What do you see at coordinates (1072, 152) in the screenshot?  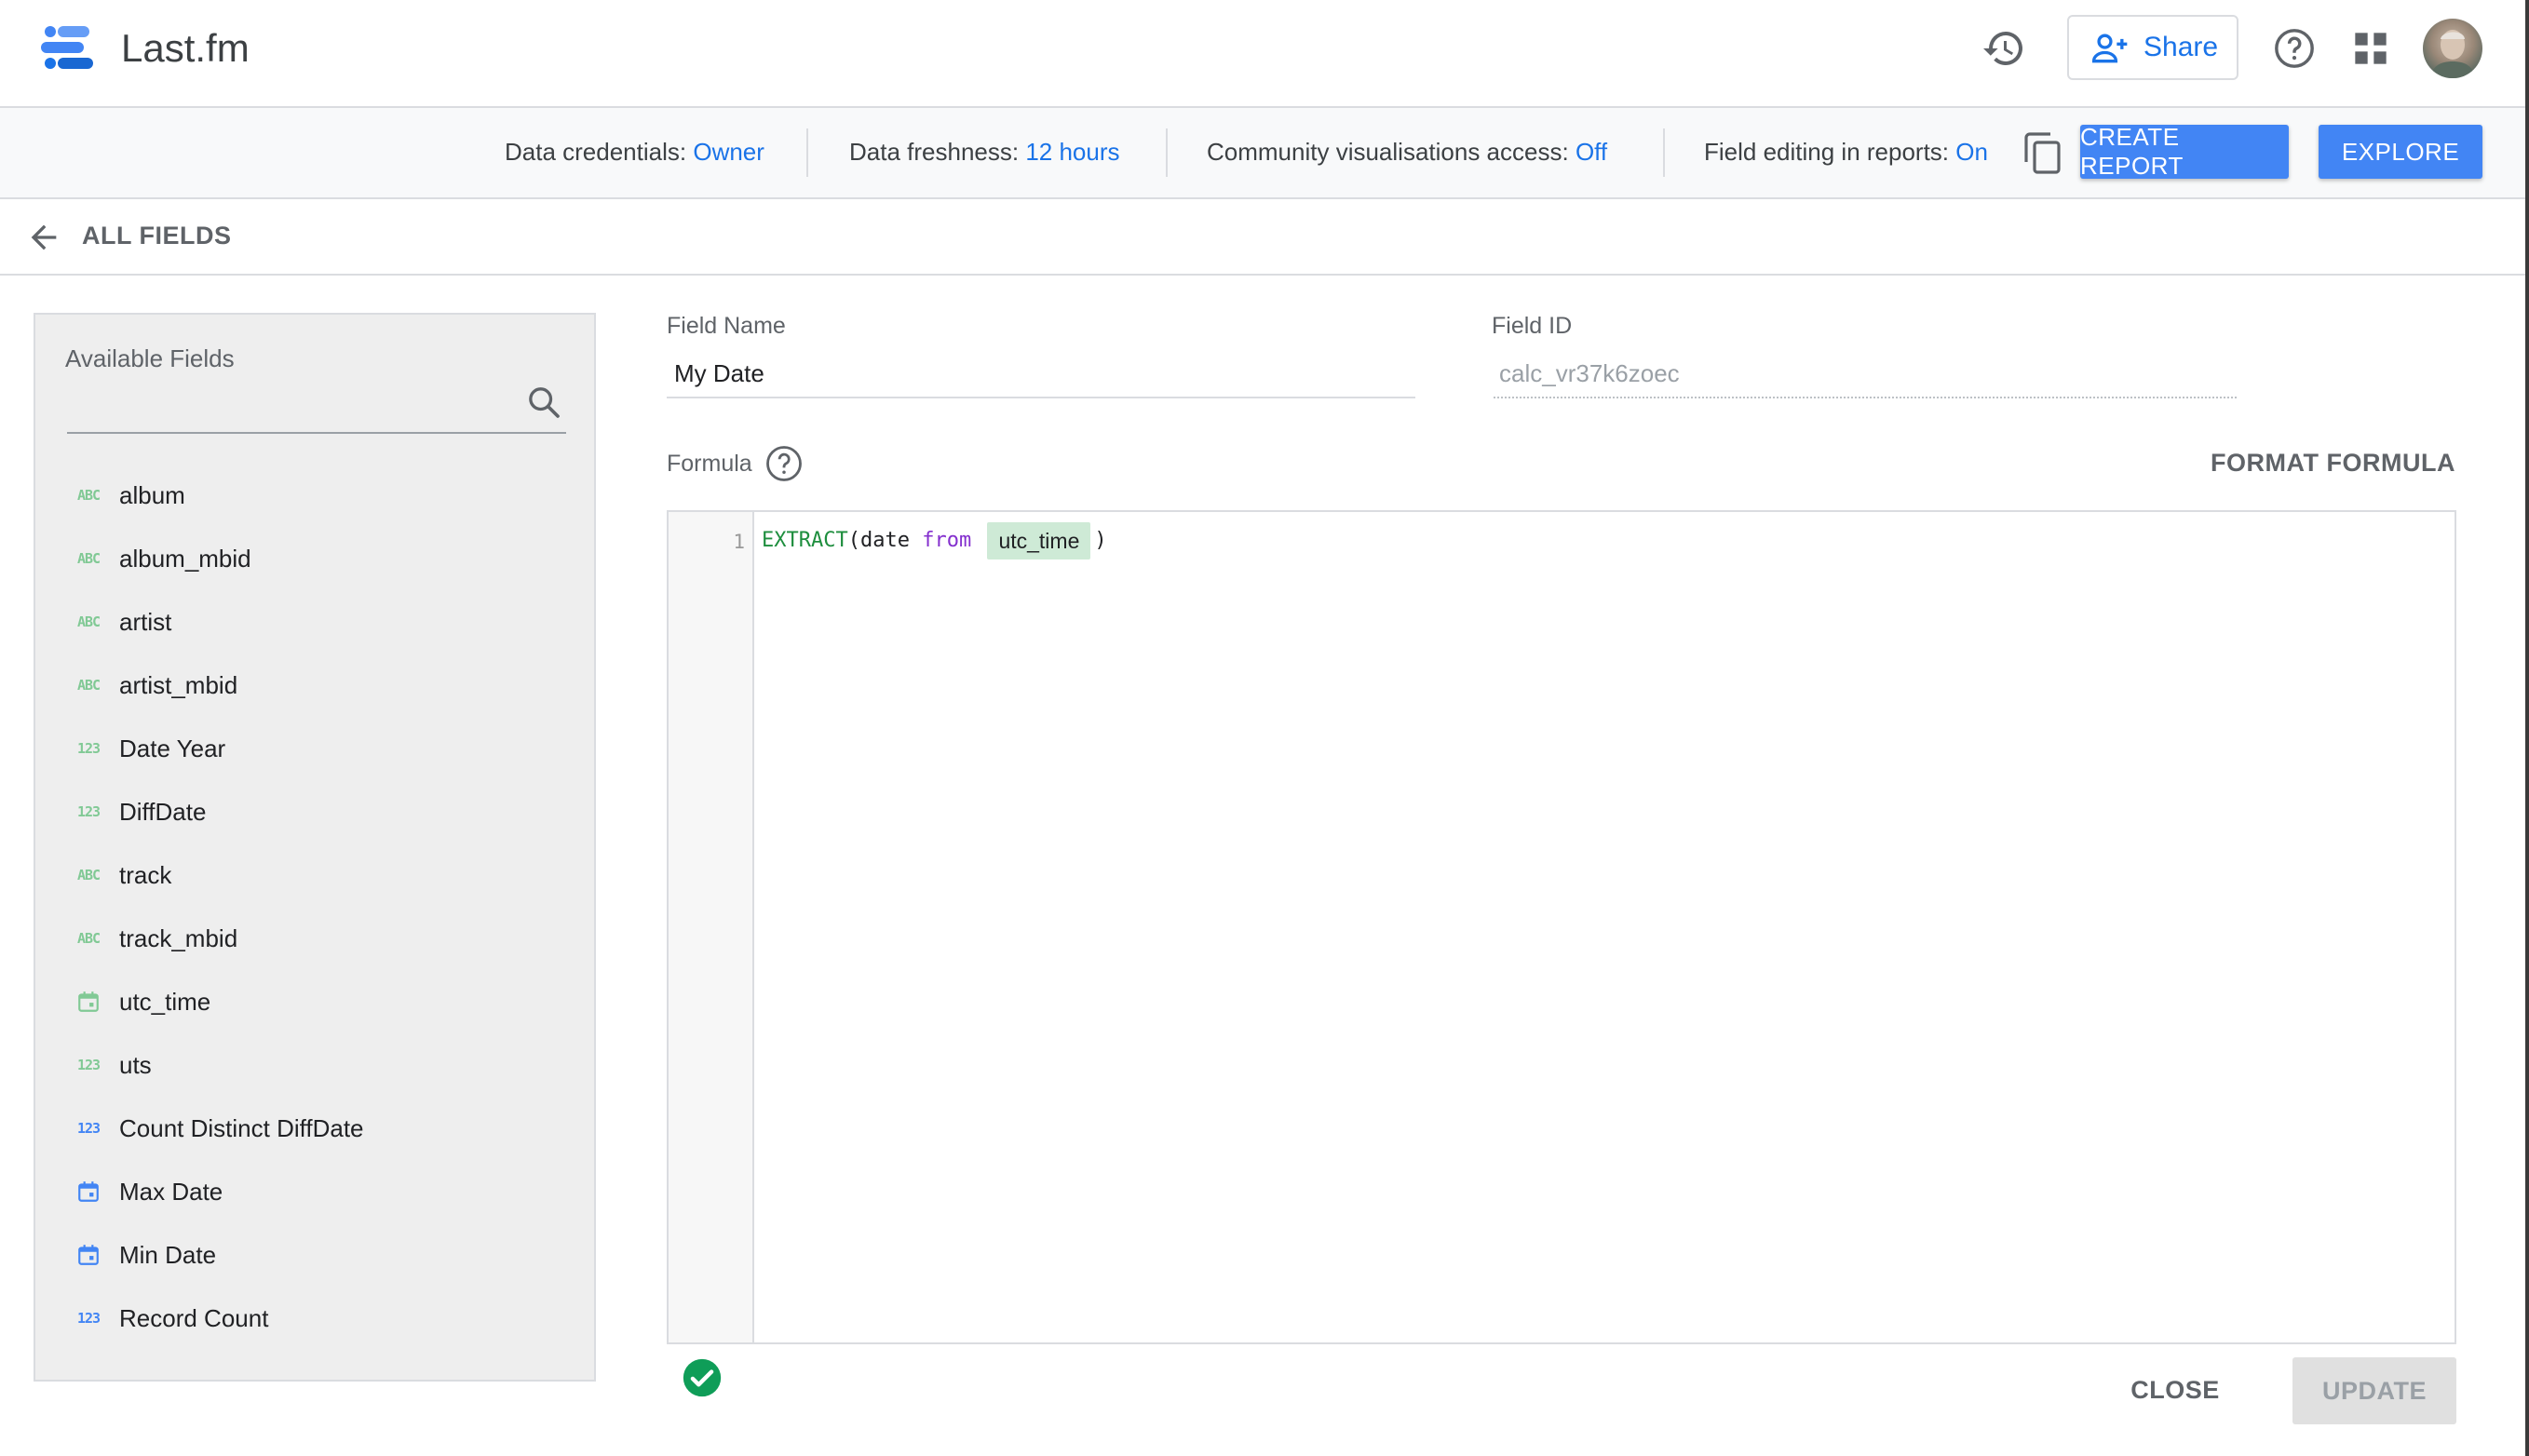 I see `data-freshness-value: 12 hours` at bounding box center [1072, 152].